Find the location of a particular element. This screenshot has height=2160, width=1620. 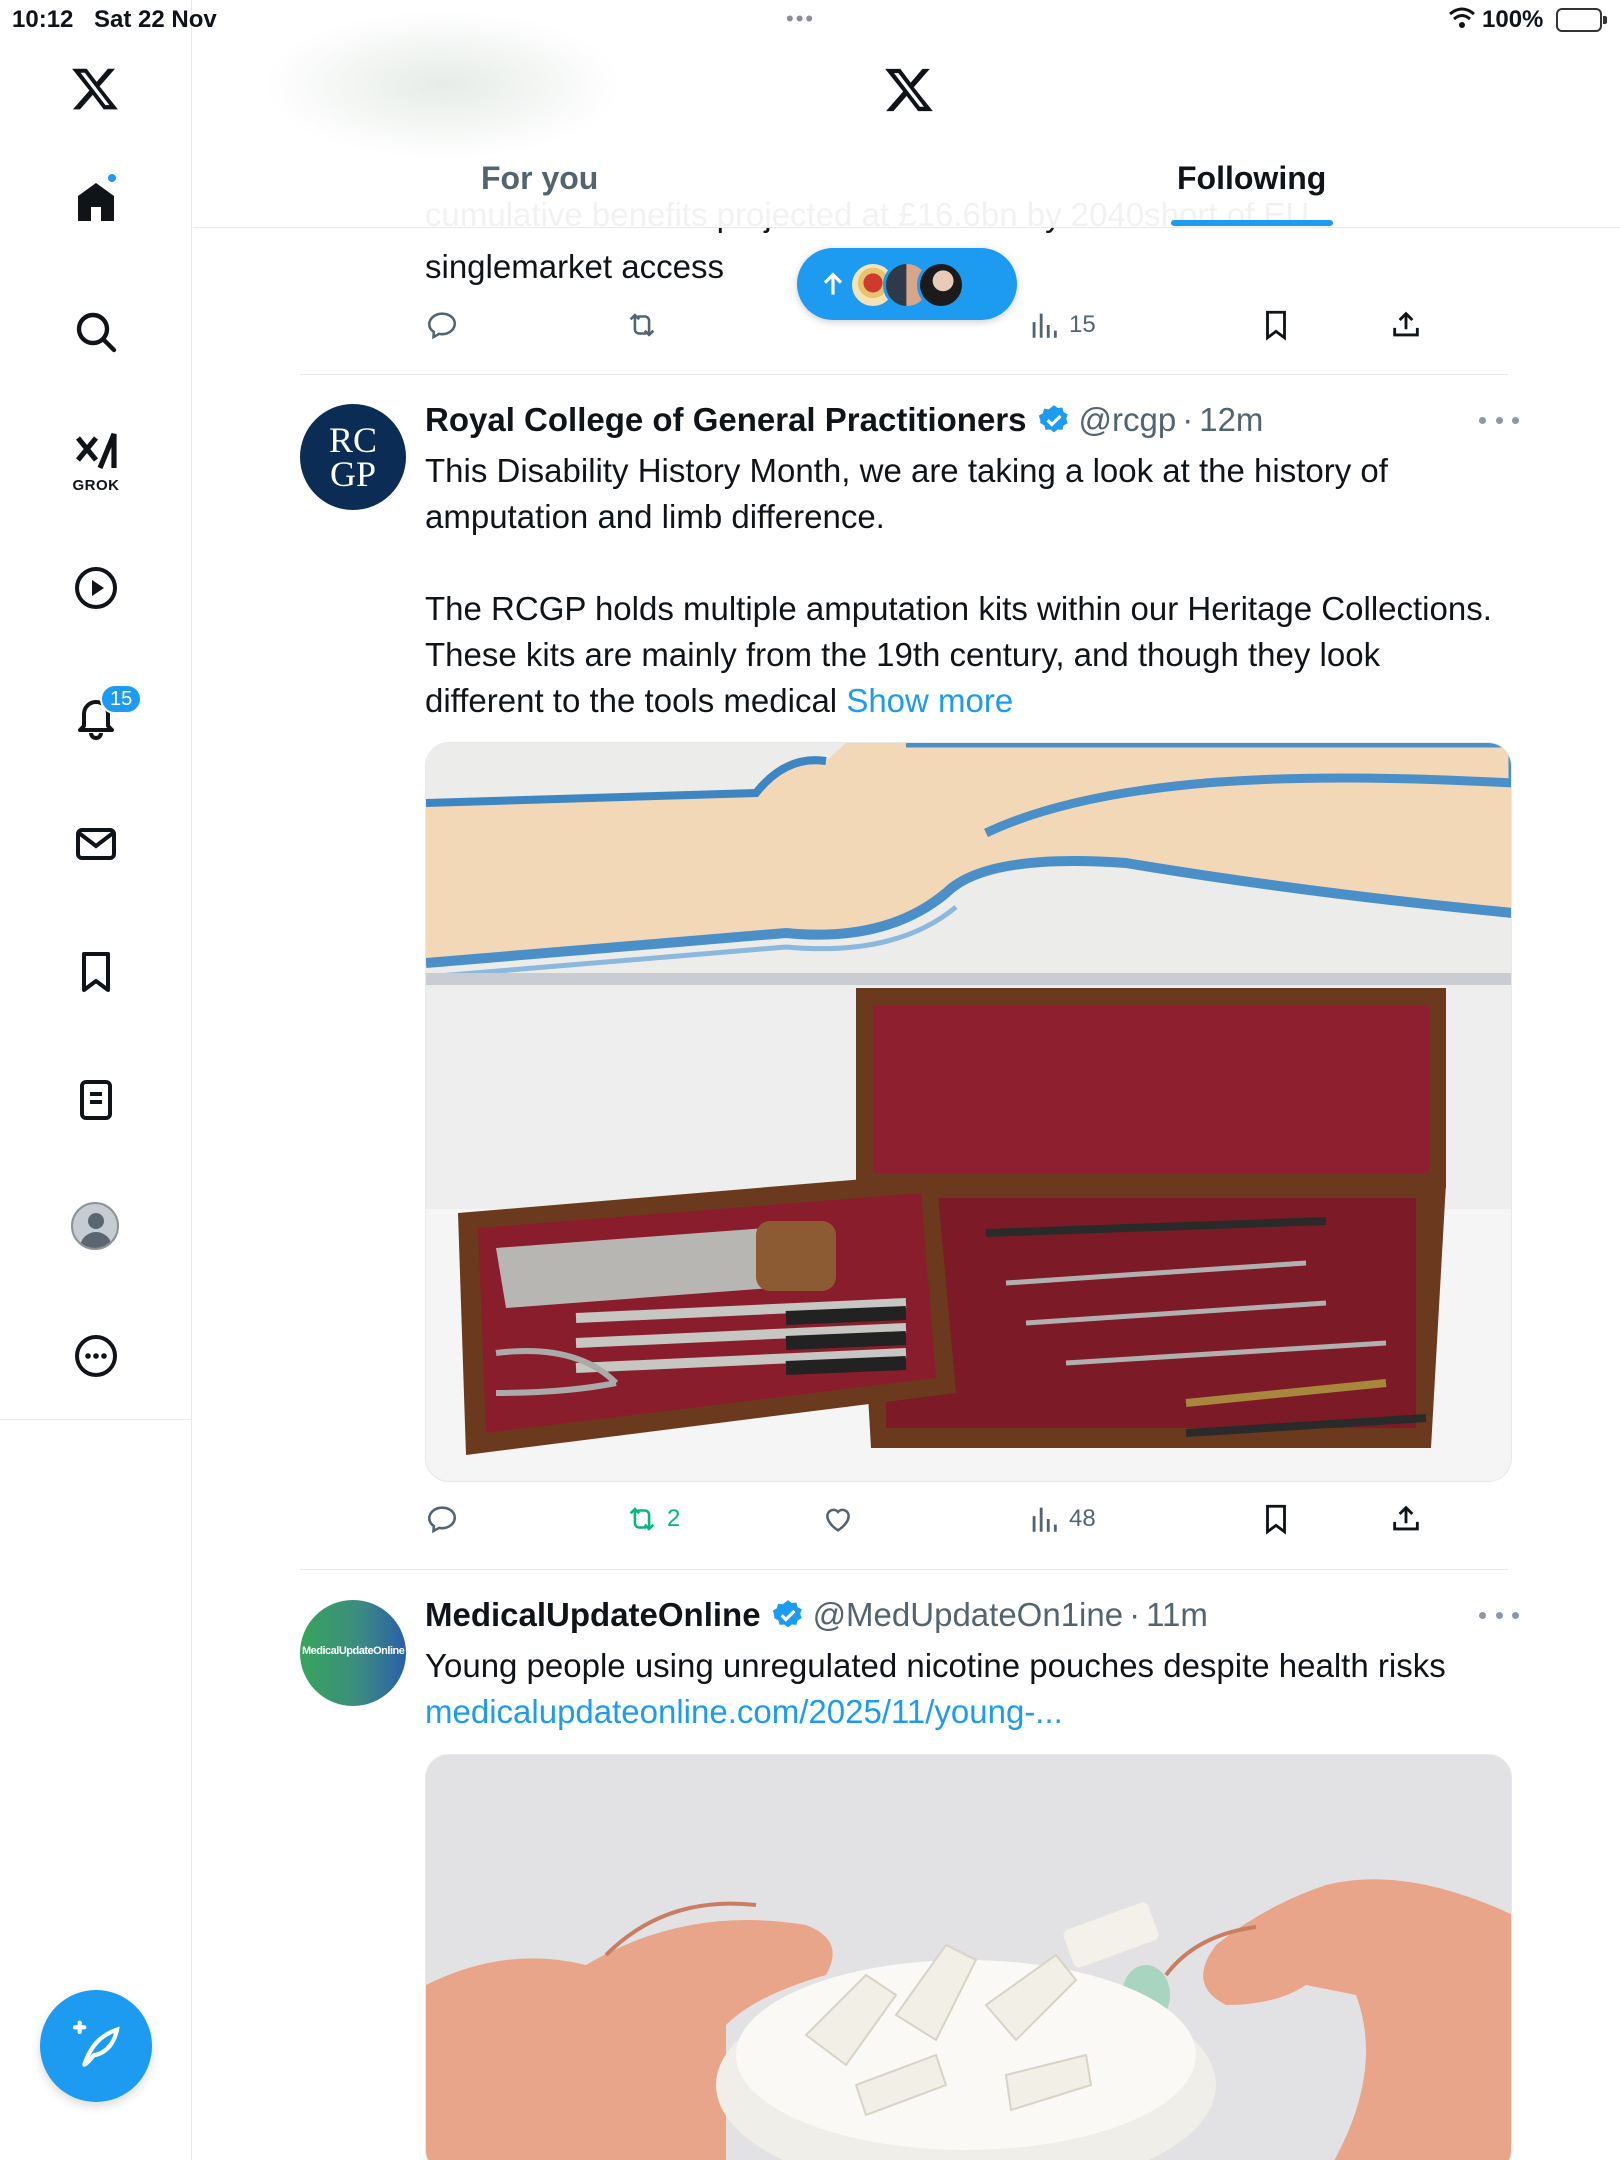

views-button: 15 is located at coordinates (1061, 325).